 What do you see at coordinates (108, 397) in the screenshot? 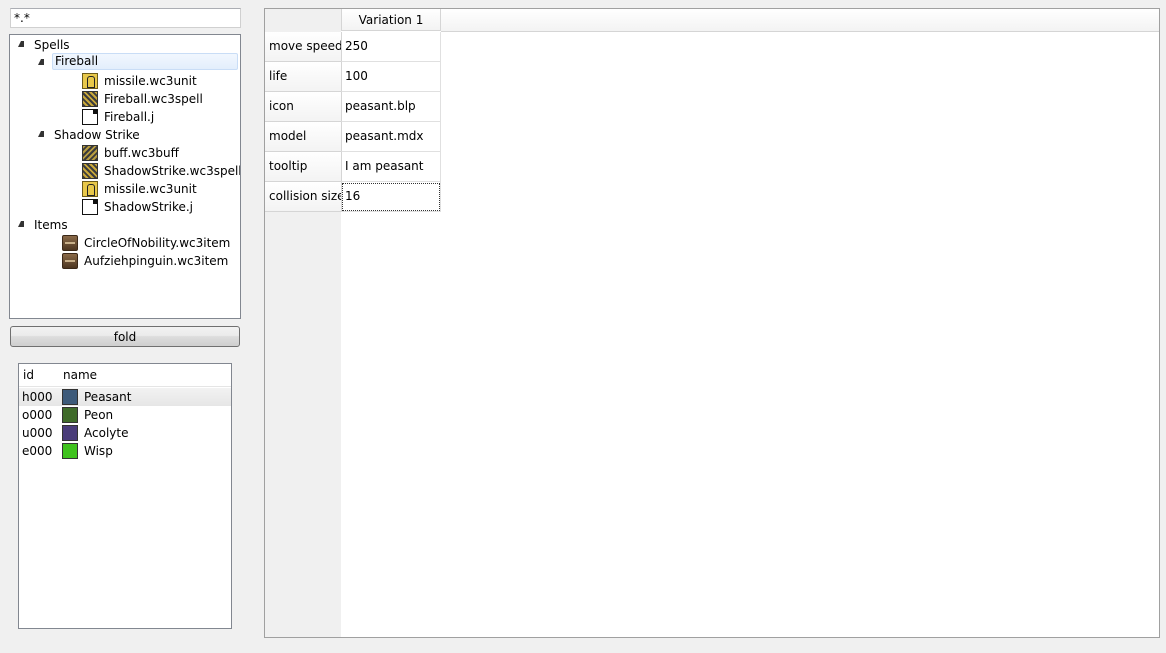
I see `unit-name: Peasant` at bounding box center [108, 397].